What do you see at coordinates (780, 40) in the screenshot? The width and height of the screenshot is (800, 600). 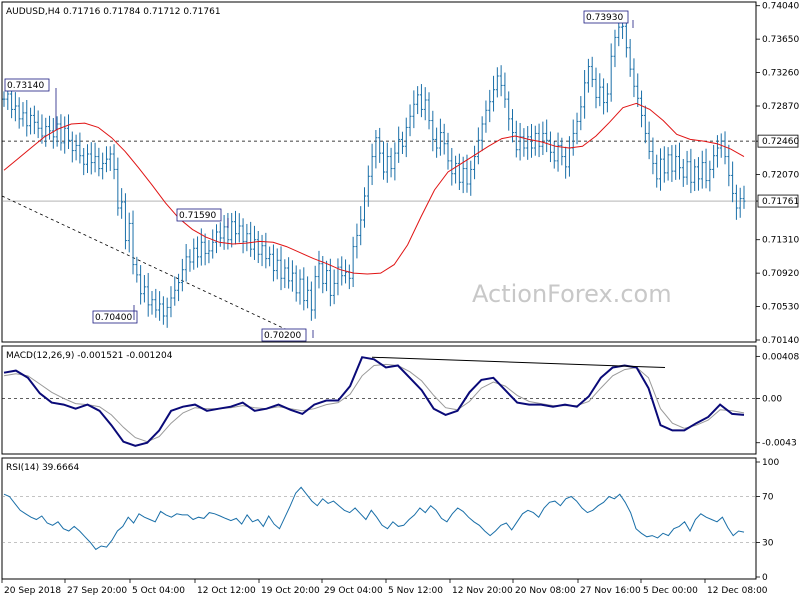 I see `price-axis-label: 0.73650` at bounding box center [780, 40].